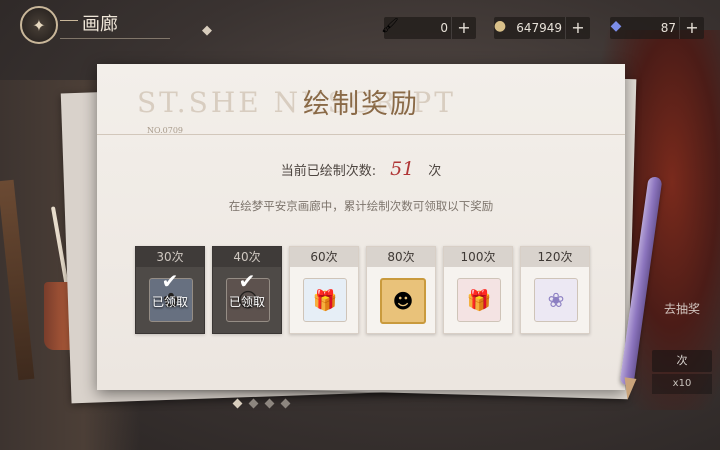 The image size is (720, 450). What do you see at coordinates (500, 26) in the screenshot?
I see `coin-icon: ●` at bounding box center [500, 26].